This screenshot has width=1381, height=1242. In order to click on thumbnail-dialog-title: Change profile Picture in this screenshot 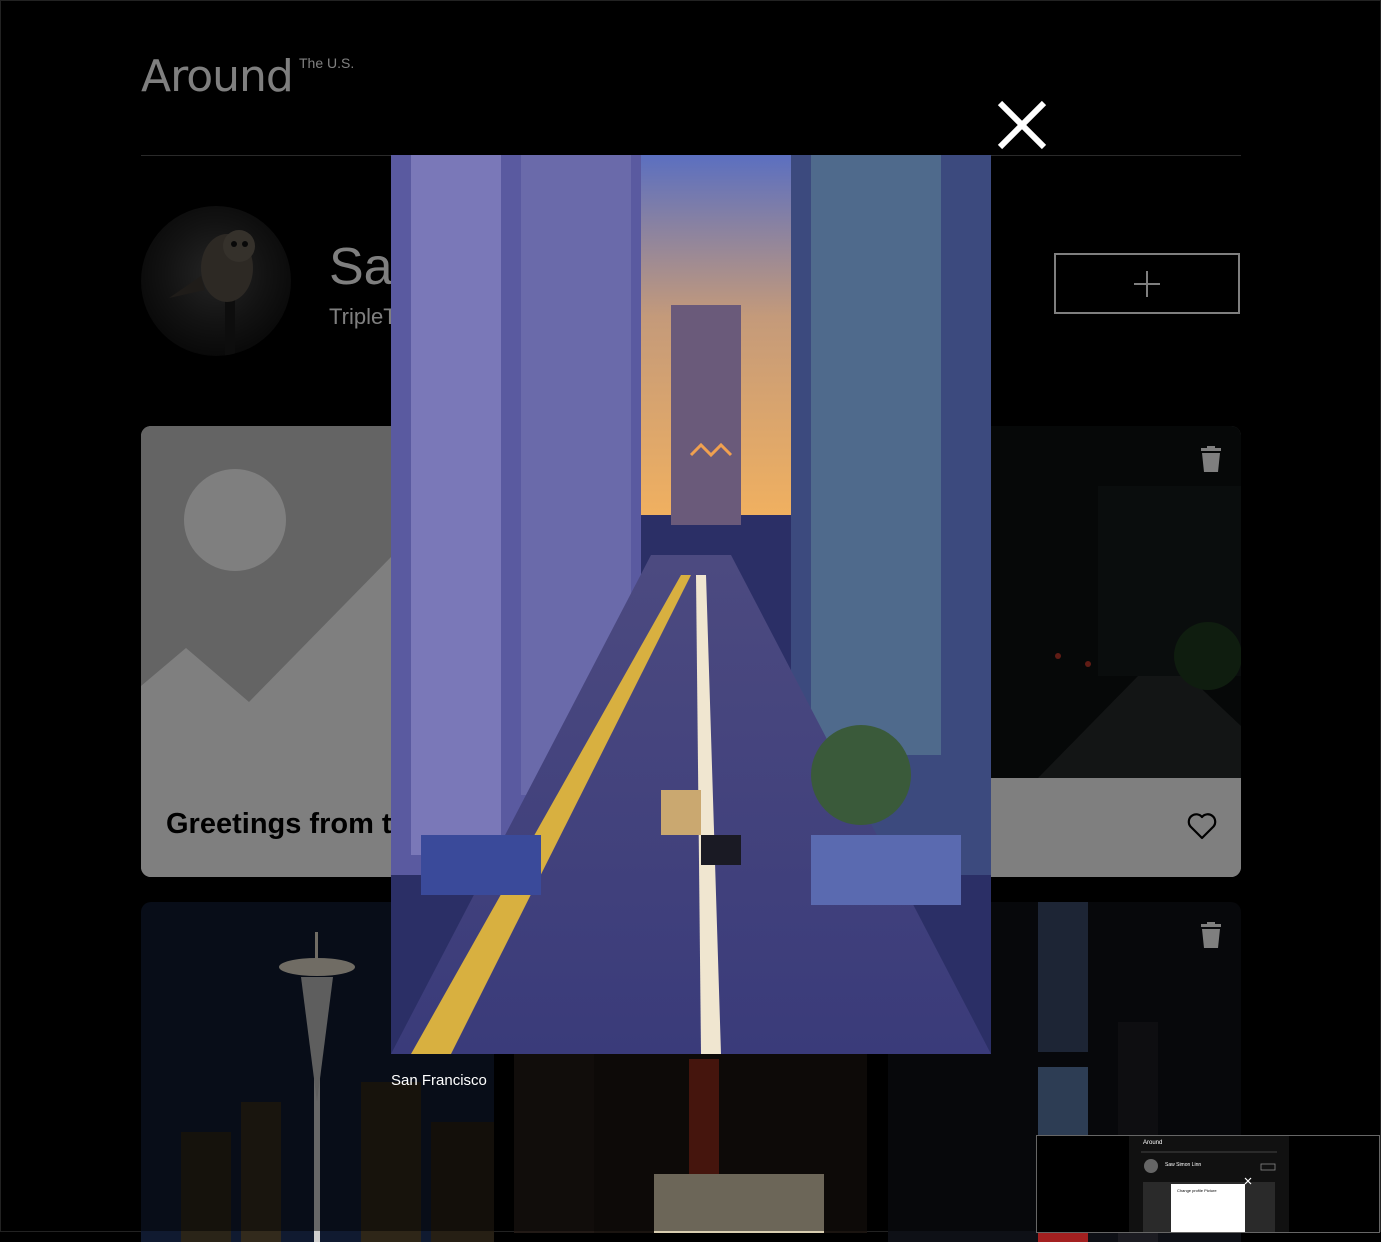, I will do `click(1197, 1190)`.